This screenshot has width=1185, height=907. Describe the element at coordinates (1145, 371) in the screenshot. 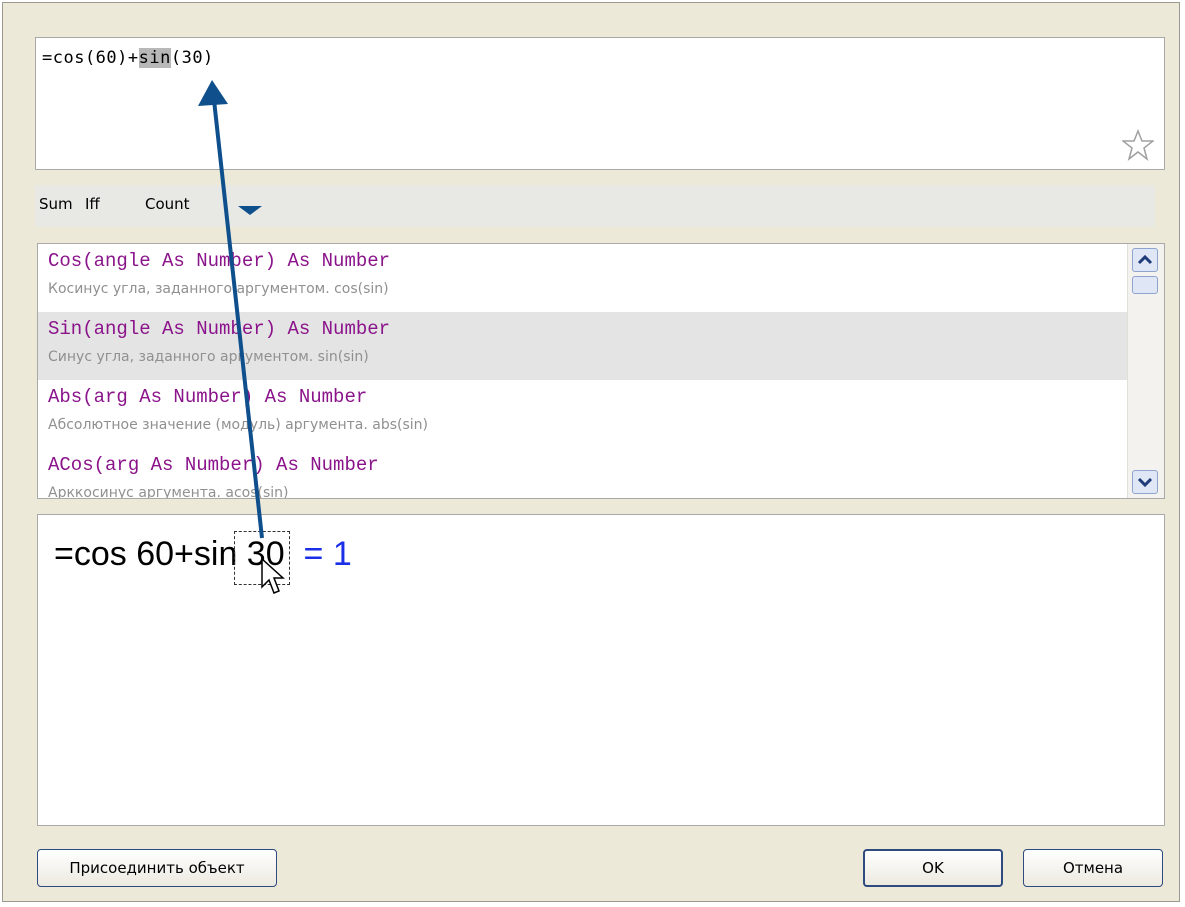

I see `list-scrollbar` at that location.